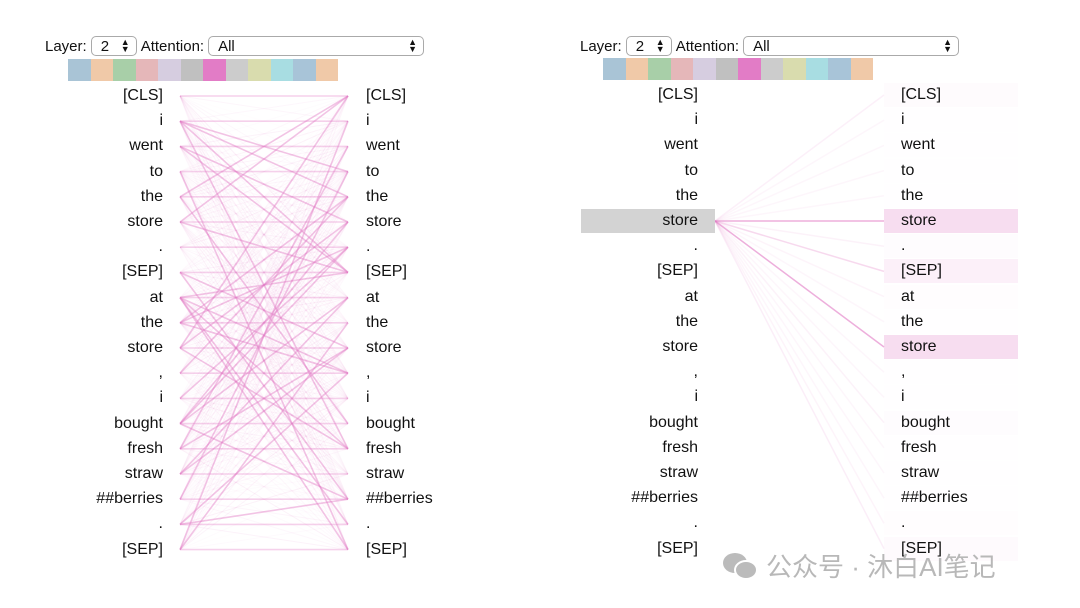 This screenshot has height=608, width=1080. Describe the element at coordinates (740, 566) in the screenshot. I see `wechat-icon` at that location.